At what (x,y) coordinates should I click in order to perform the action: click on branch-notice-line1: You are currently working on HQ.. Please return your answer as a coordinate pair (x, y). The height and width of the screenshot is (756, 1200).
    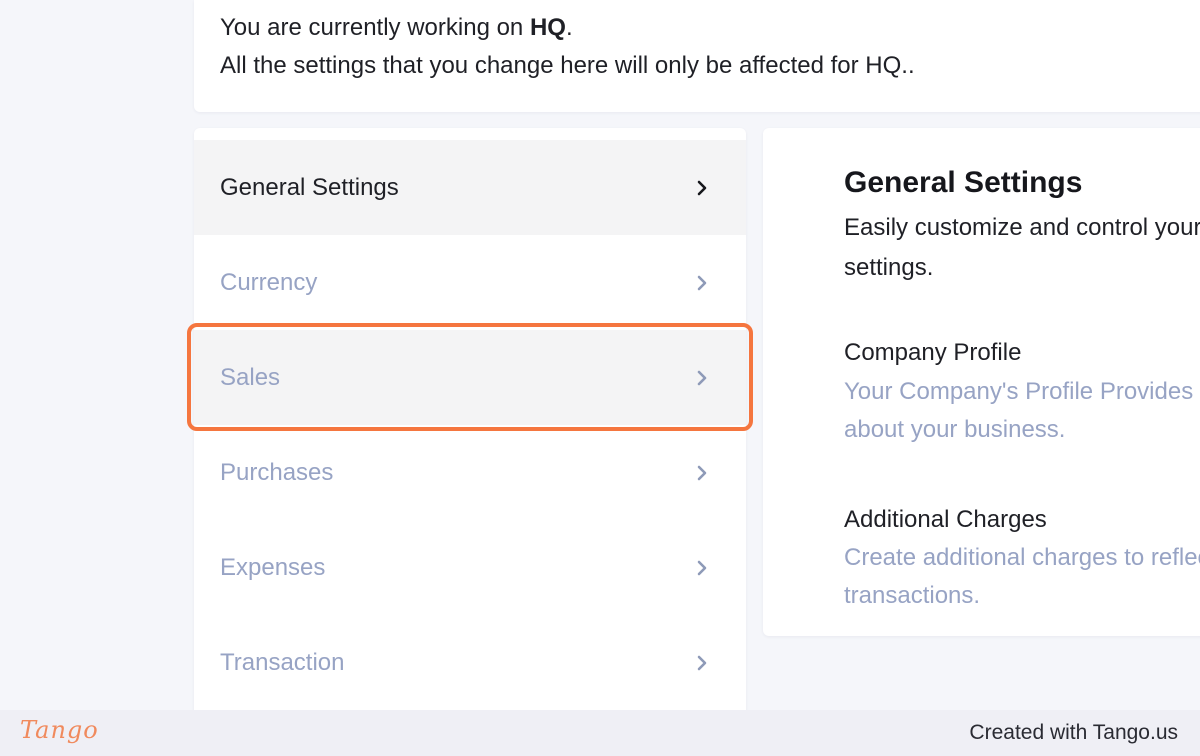
    Looking at the image, I should click on (396, 28).